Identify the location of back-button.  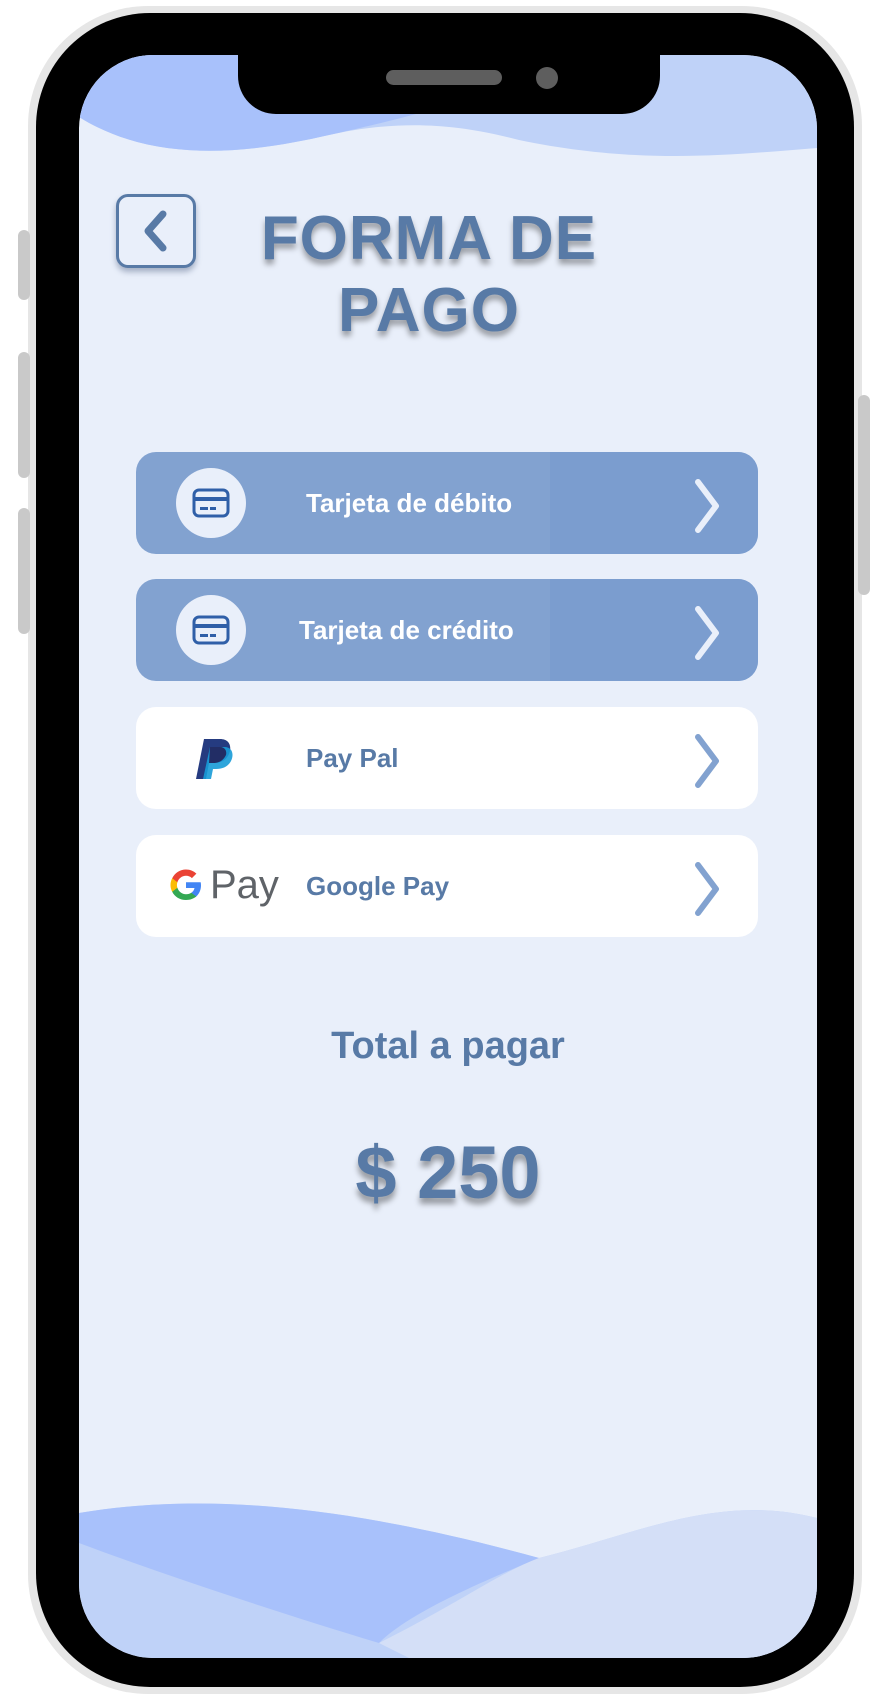
(156, 231).